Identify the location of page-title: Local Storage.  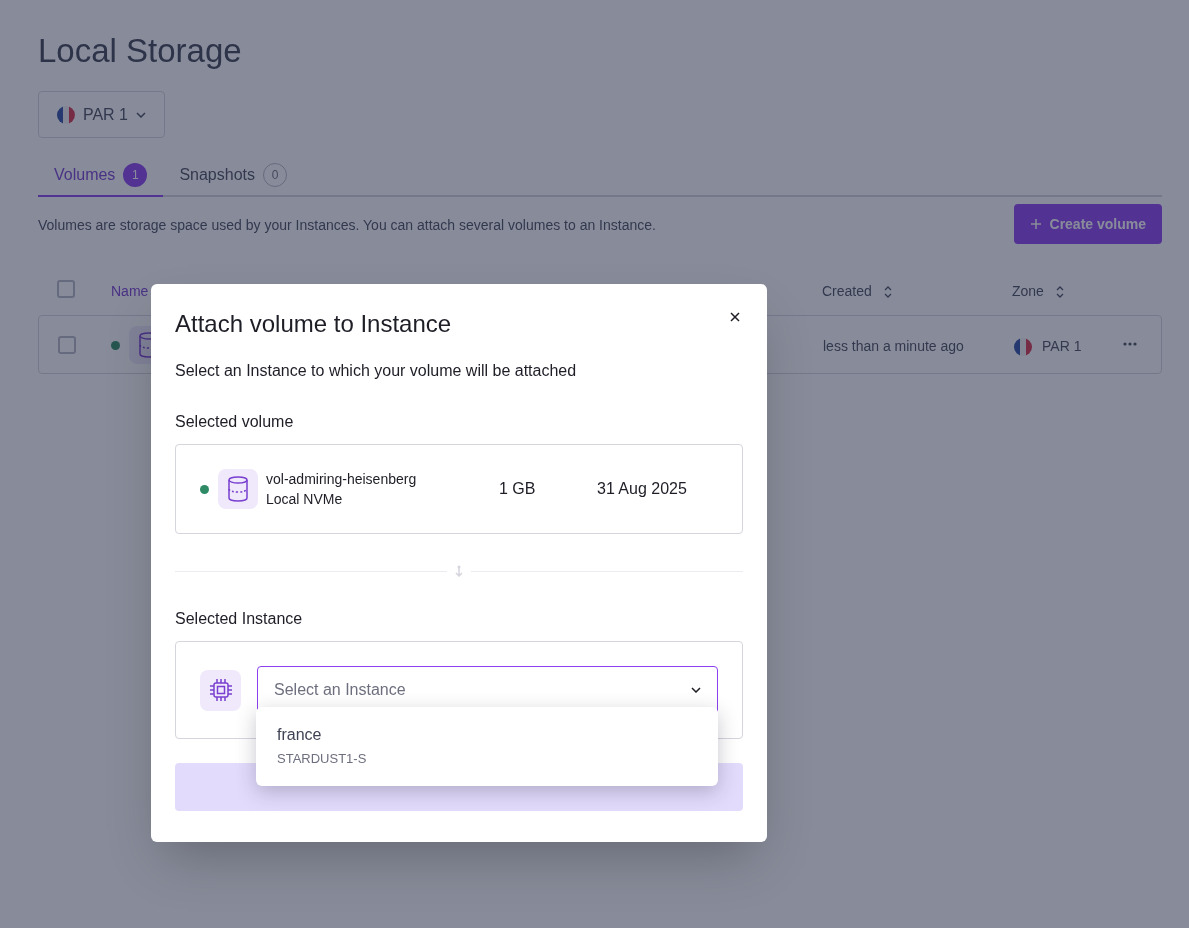
(140, 51).